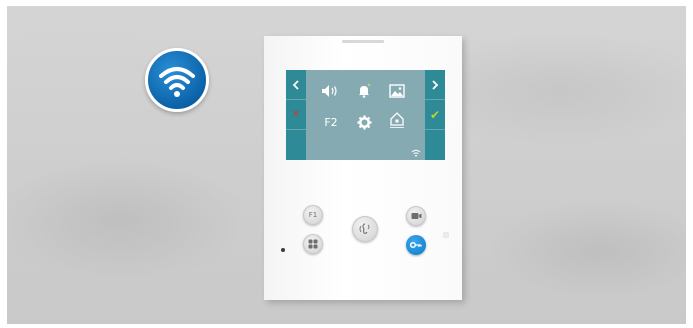 This screenshot has height=328, width=693. Describe the element at coordinates (346, 326) in the screenshot. I see `image-border-bottom` at that location.